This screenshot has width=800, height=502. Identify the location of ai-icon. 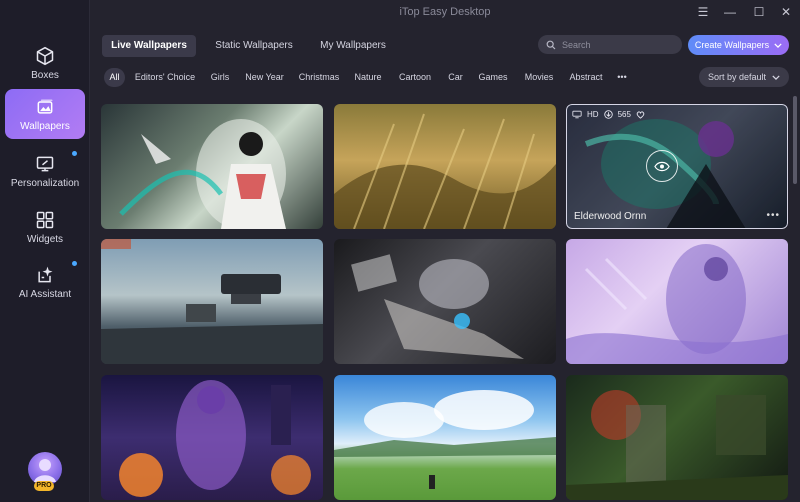
(45, 274).